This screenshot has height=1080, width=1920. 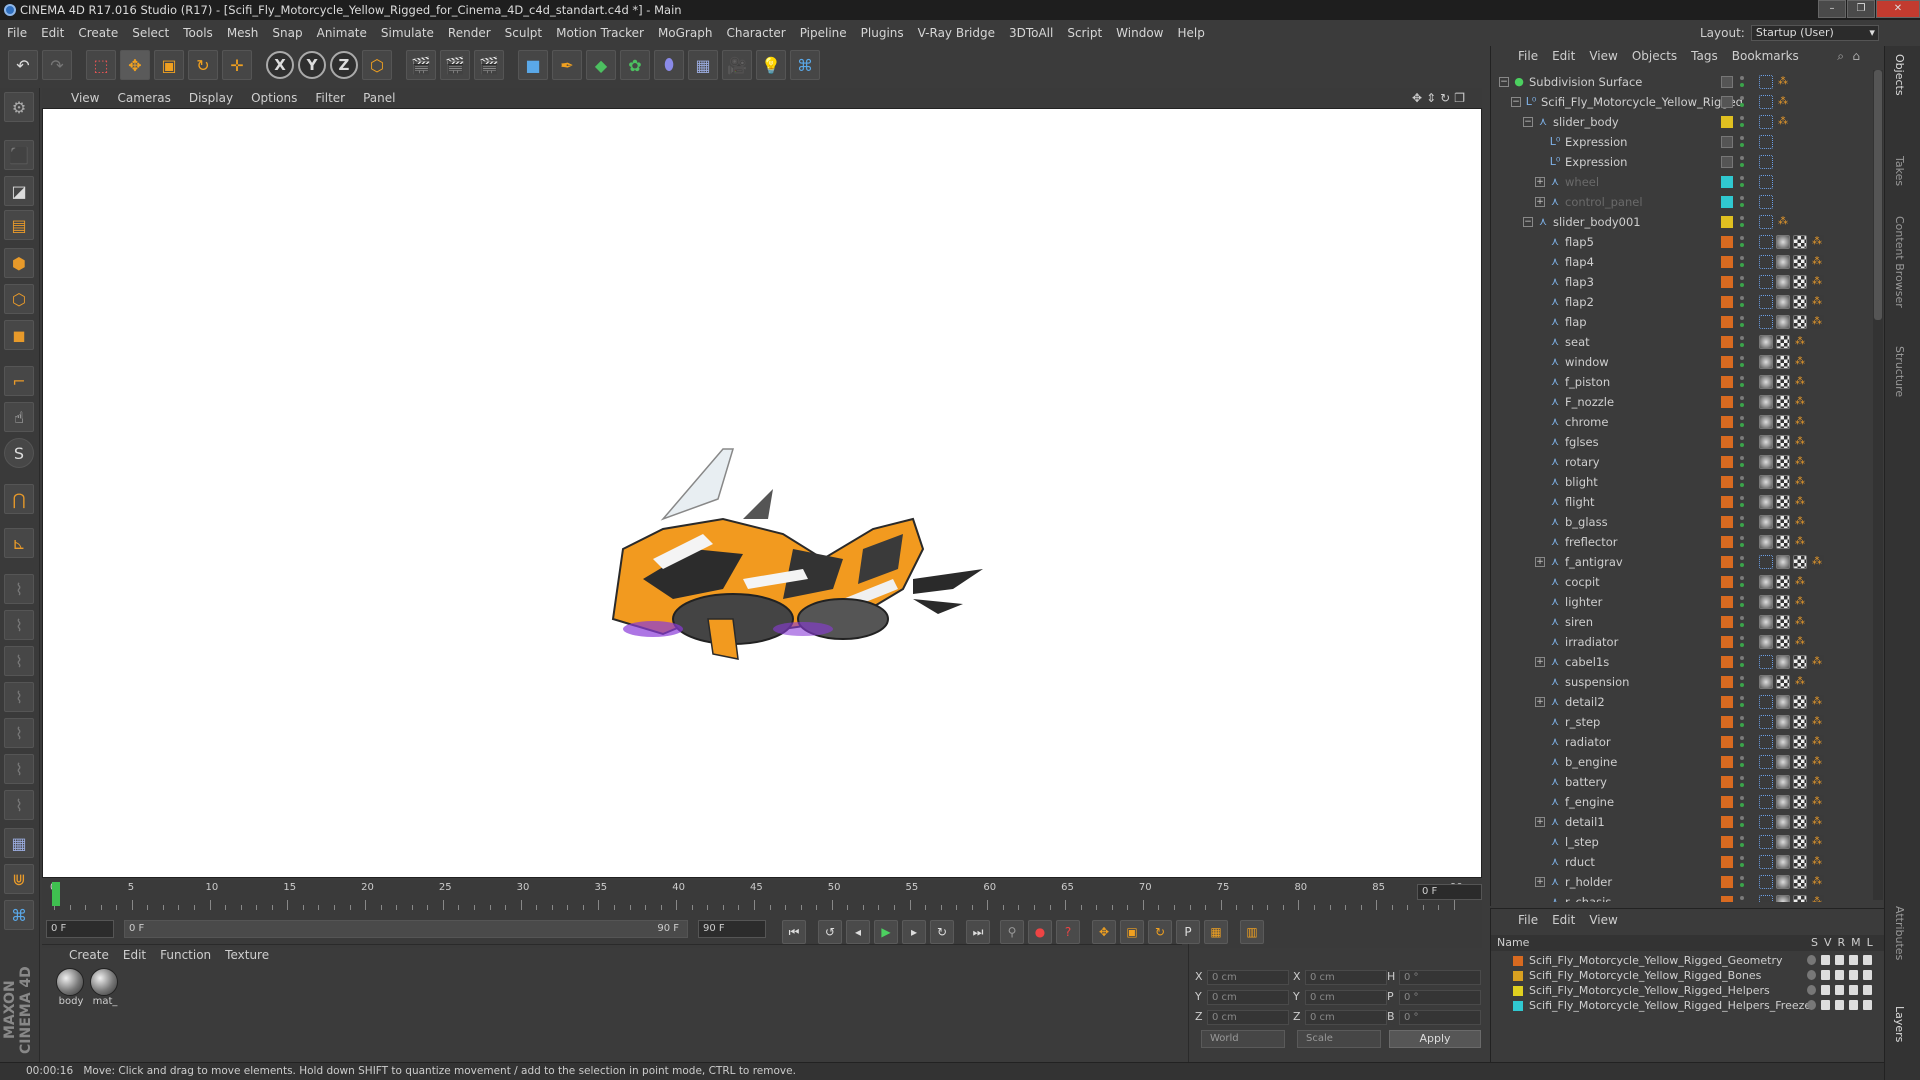 I want to click on workplane-mode-icon: ▤, so click(x=19, y=225).